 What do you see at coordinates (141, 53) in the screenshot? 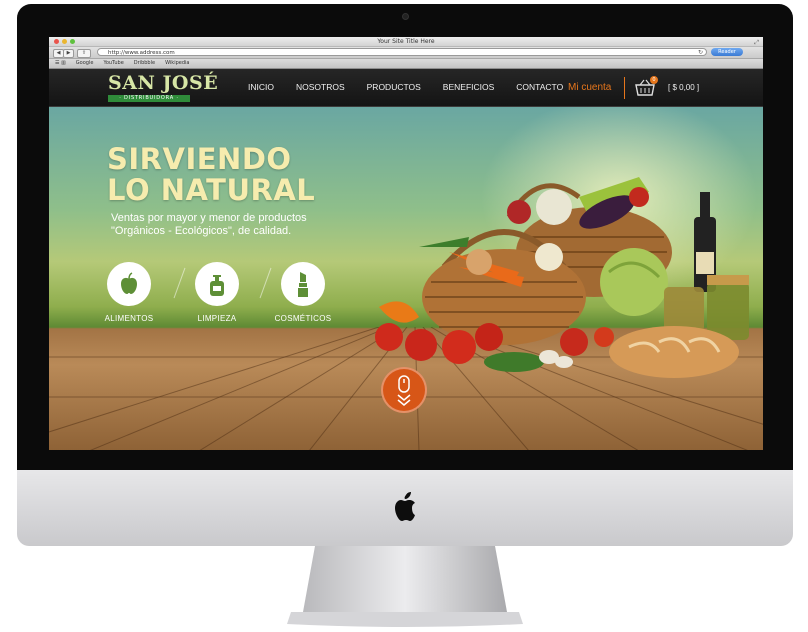
I see `address-text: http://www.address.com` at bounding box center [141, 53].